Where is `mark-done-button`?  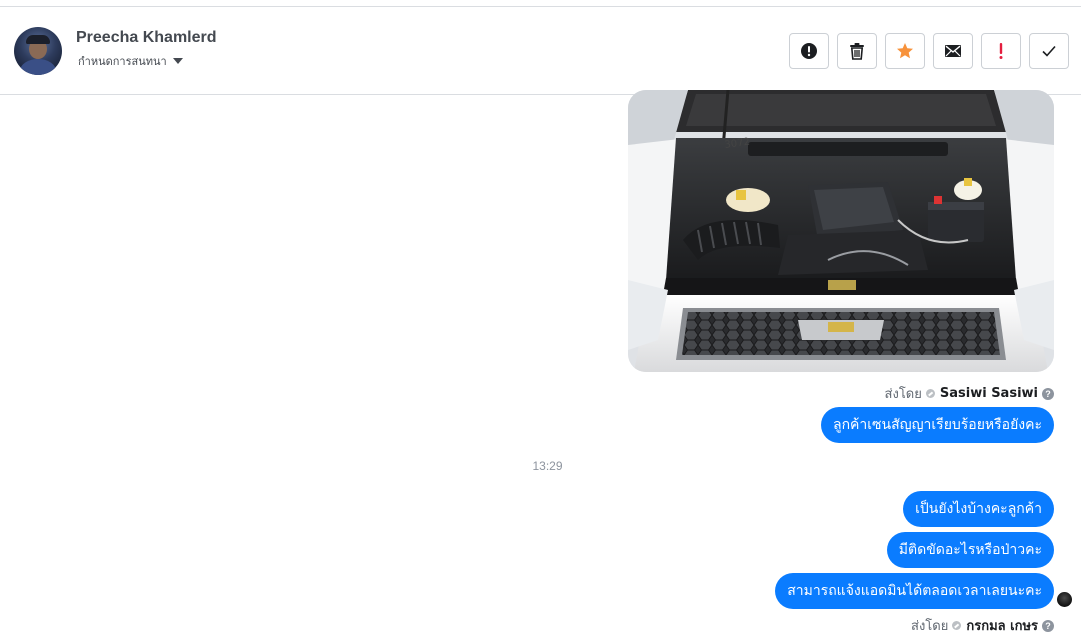 mark-done-button is located at coordinates (1049, 51).